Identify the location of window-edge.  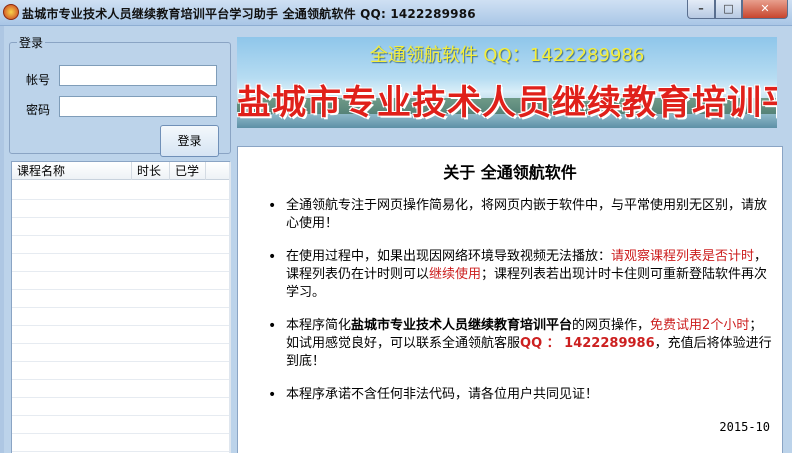
(2, 239).